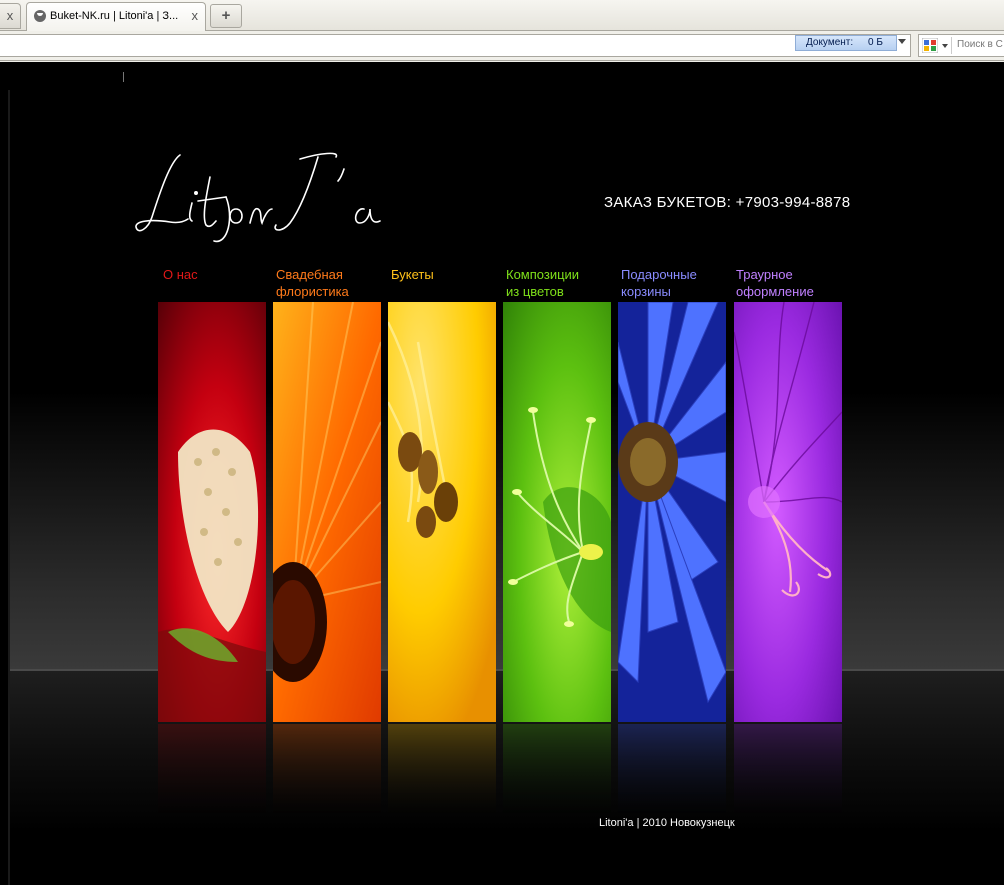 The image size is (1004, 885). Describe the element at coordinates (557, 512) in the screenshot. I see `menu-image-green-flower` at that location.